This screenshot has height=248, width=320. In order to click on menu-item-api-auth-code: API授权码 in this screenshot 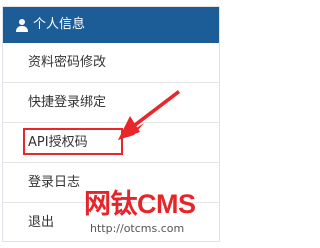, I will do `click(111, 143)`.